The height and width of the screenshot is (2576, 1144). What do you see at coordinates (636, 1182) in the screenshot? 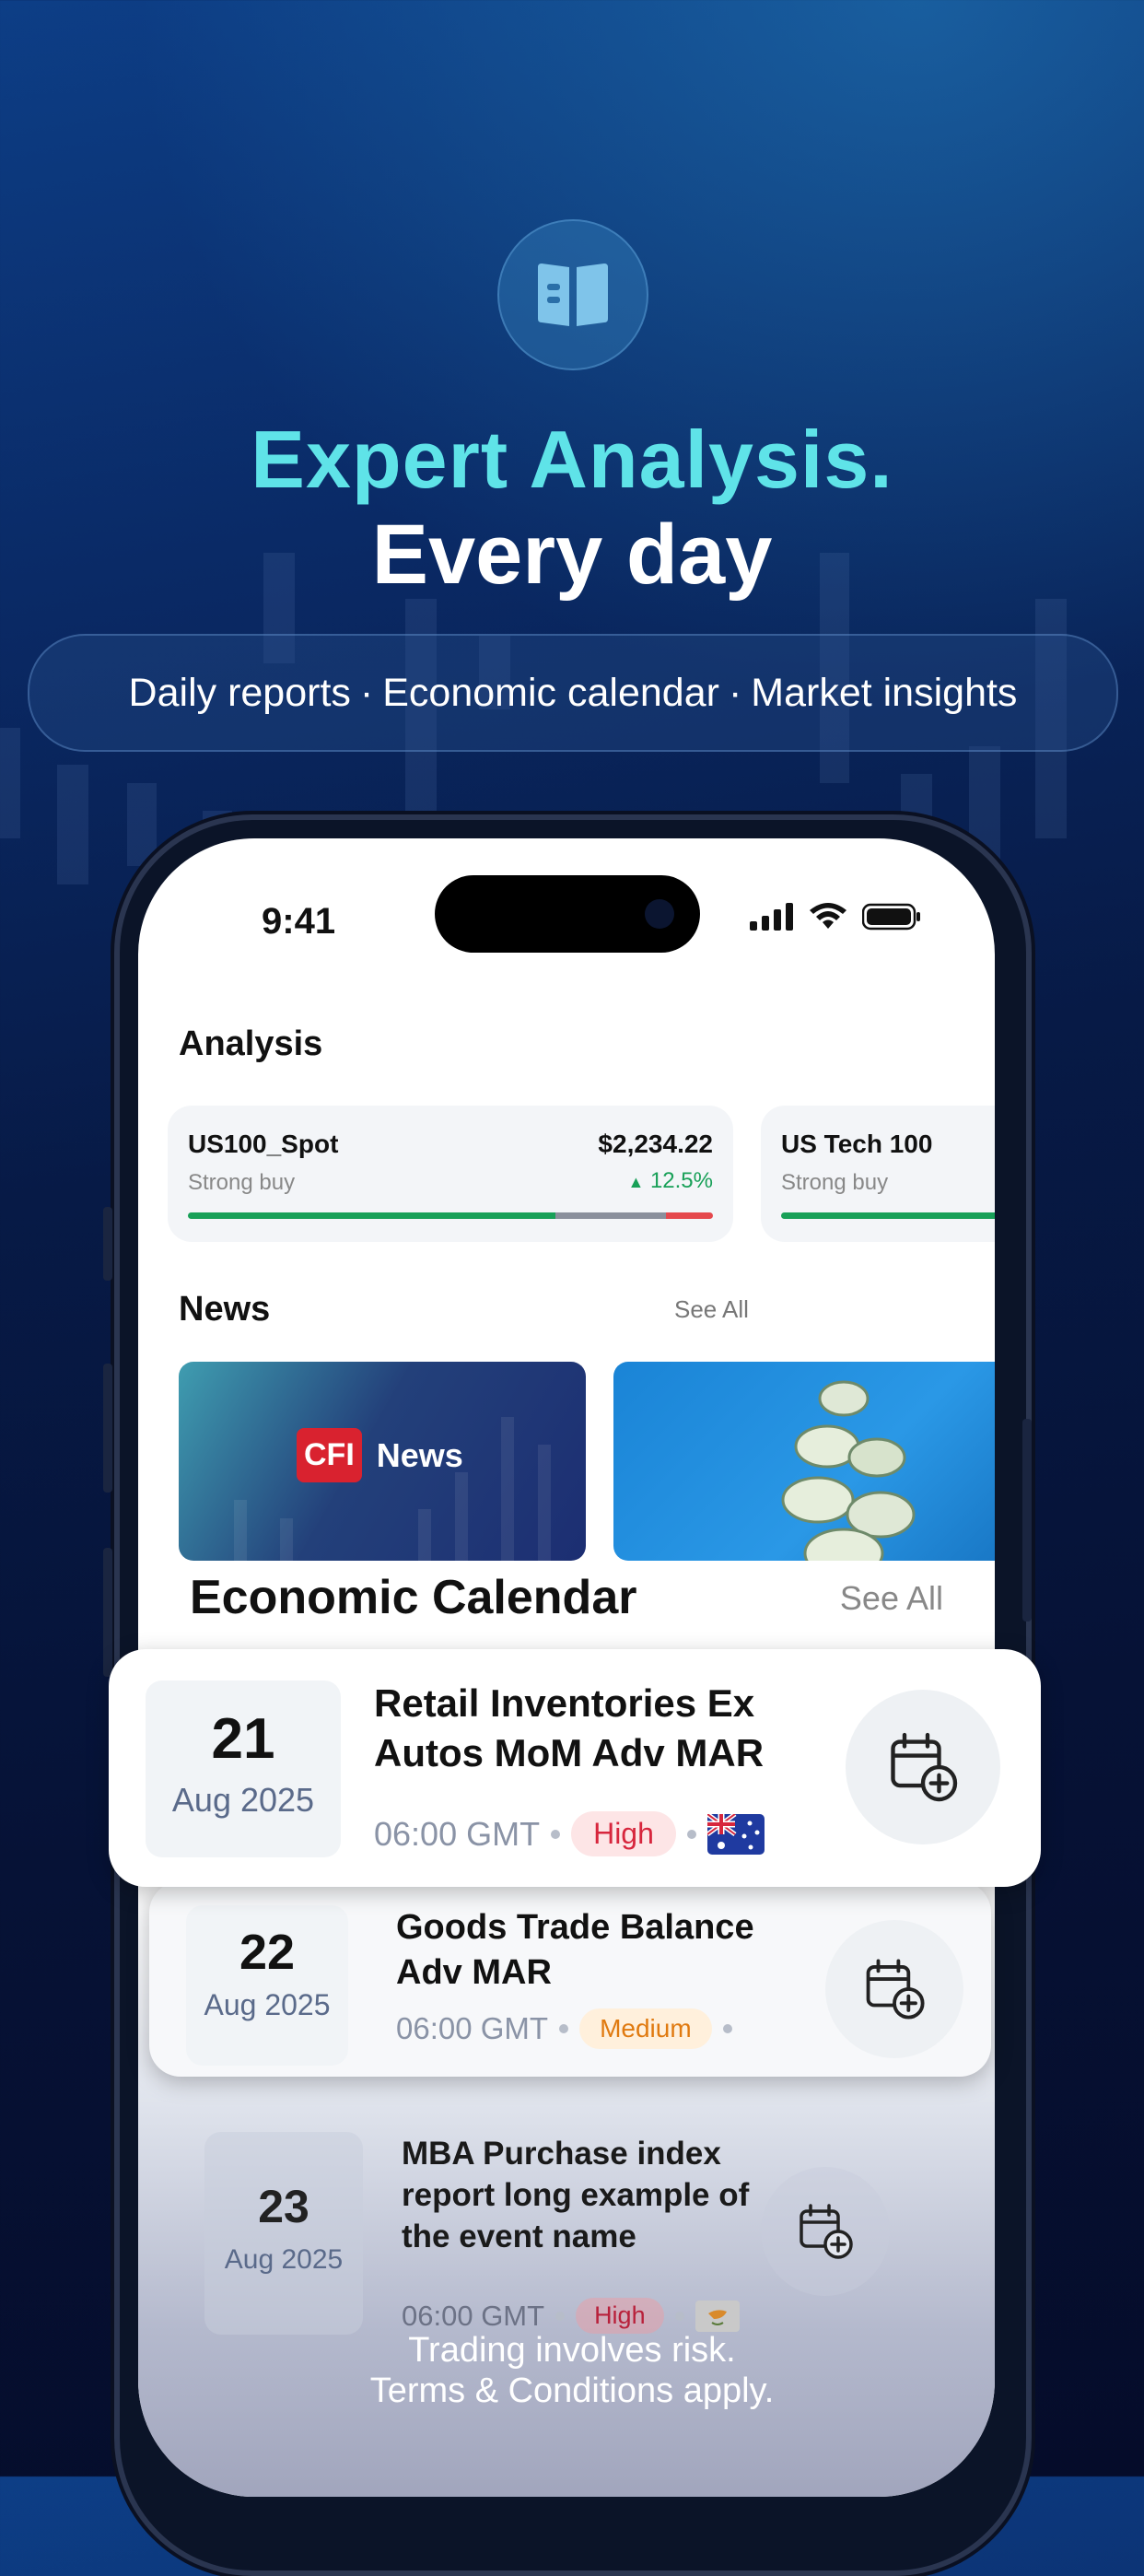
I see `arrow-up-icon: ▲` at bounding box center [636, 1182].